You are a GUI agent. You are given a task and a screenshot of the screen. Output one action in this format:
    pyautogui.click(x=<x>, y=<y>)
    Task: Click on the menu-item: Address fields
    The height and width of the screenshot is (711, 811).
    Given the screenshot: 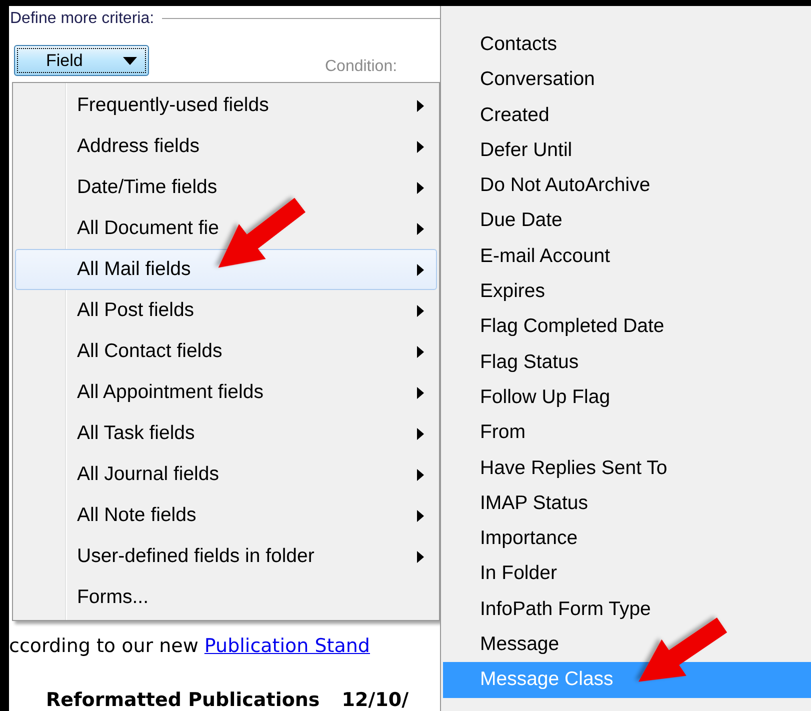 What is the action you would take?
    pyautogui.click(x=226, y=147)
    